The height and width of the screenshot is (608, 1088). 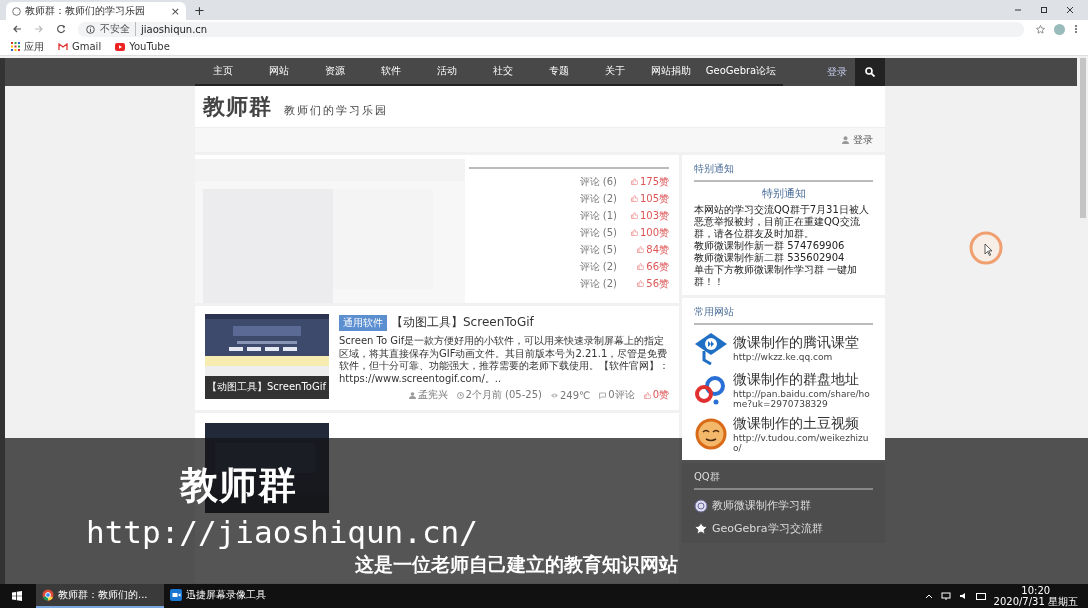 What do you see at coordinates (648, 249) in the screenshot?
I see `like-count: 84赞` at bounding box center [648, 249].